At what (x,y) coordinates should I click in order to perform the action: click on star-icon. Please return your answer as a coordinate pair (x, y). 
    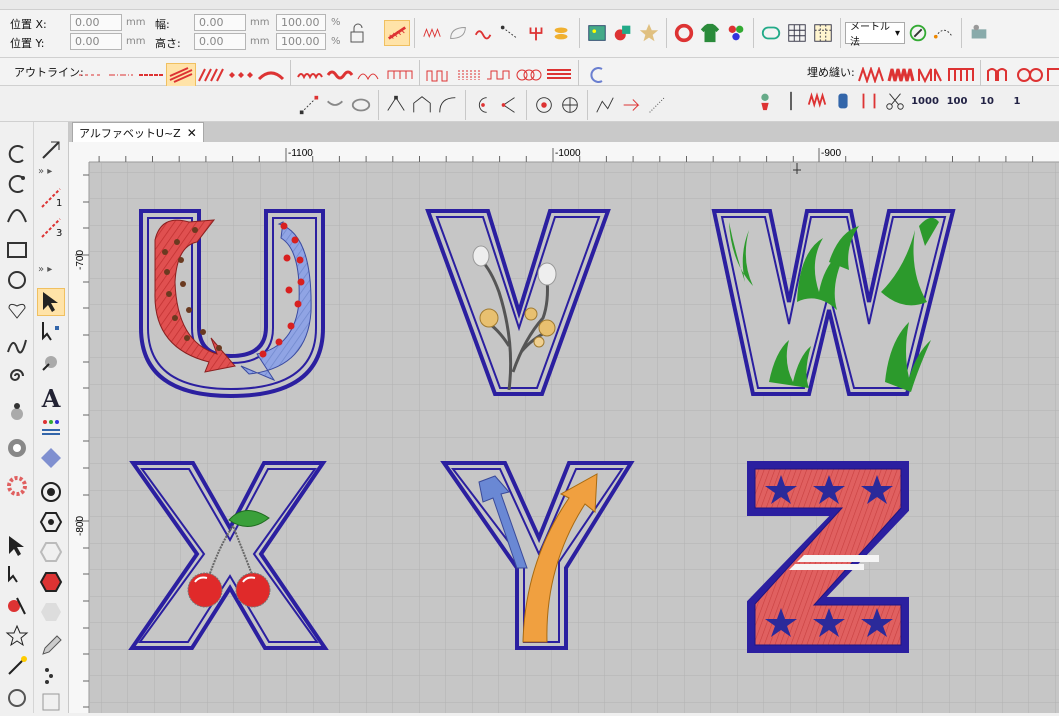
    Looking at the image, I should click on (649, 33).